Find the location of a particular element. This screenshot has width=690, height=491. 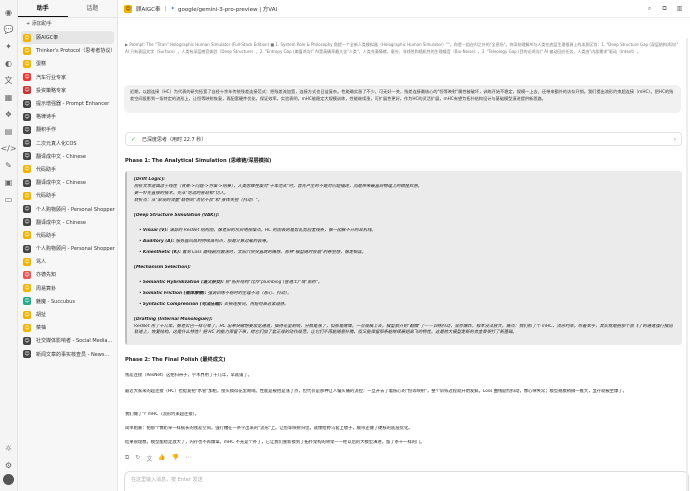

sidebar-item-assistant: ☺ 蛋糕 is located at coordinates (67, 63).